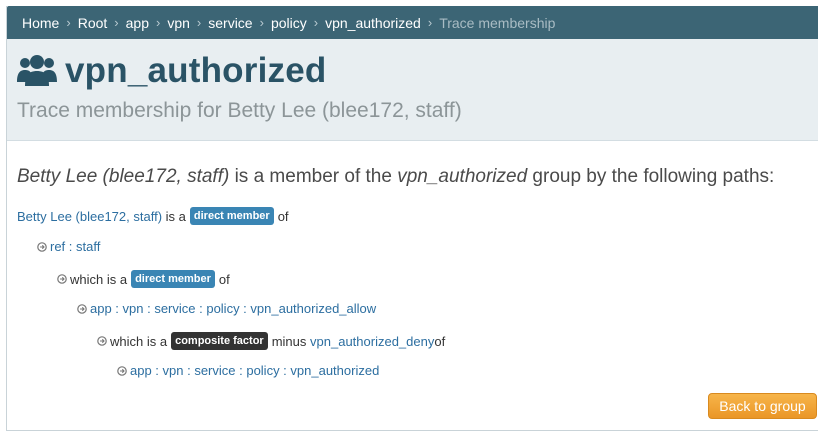 This screenshot has width=818, height=431. Describe the element at coordinates (313, 176) in the screenshot. I see `summary-text: is a member of the` at that location.